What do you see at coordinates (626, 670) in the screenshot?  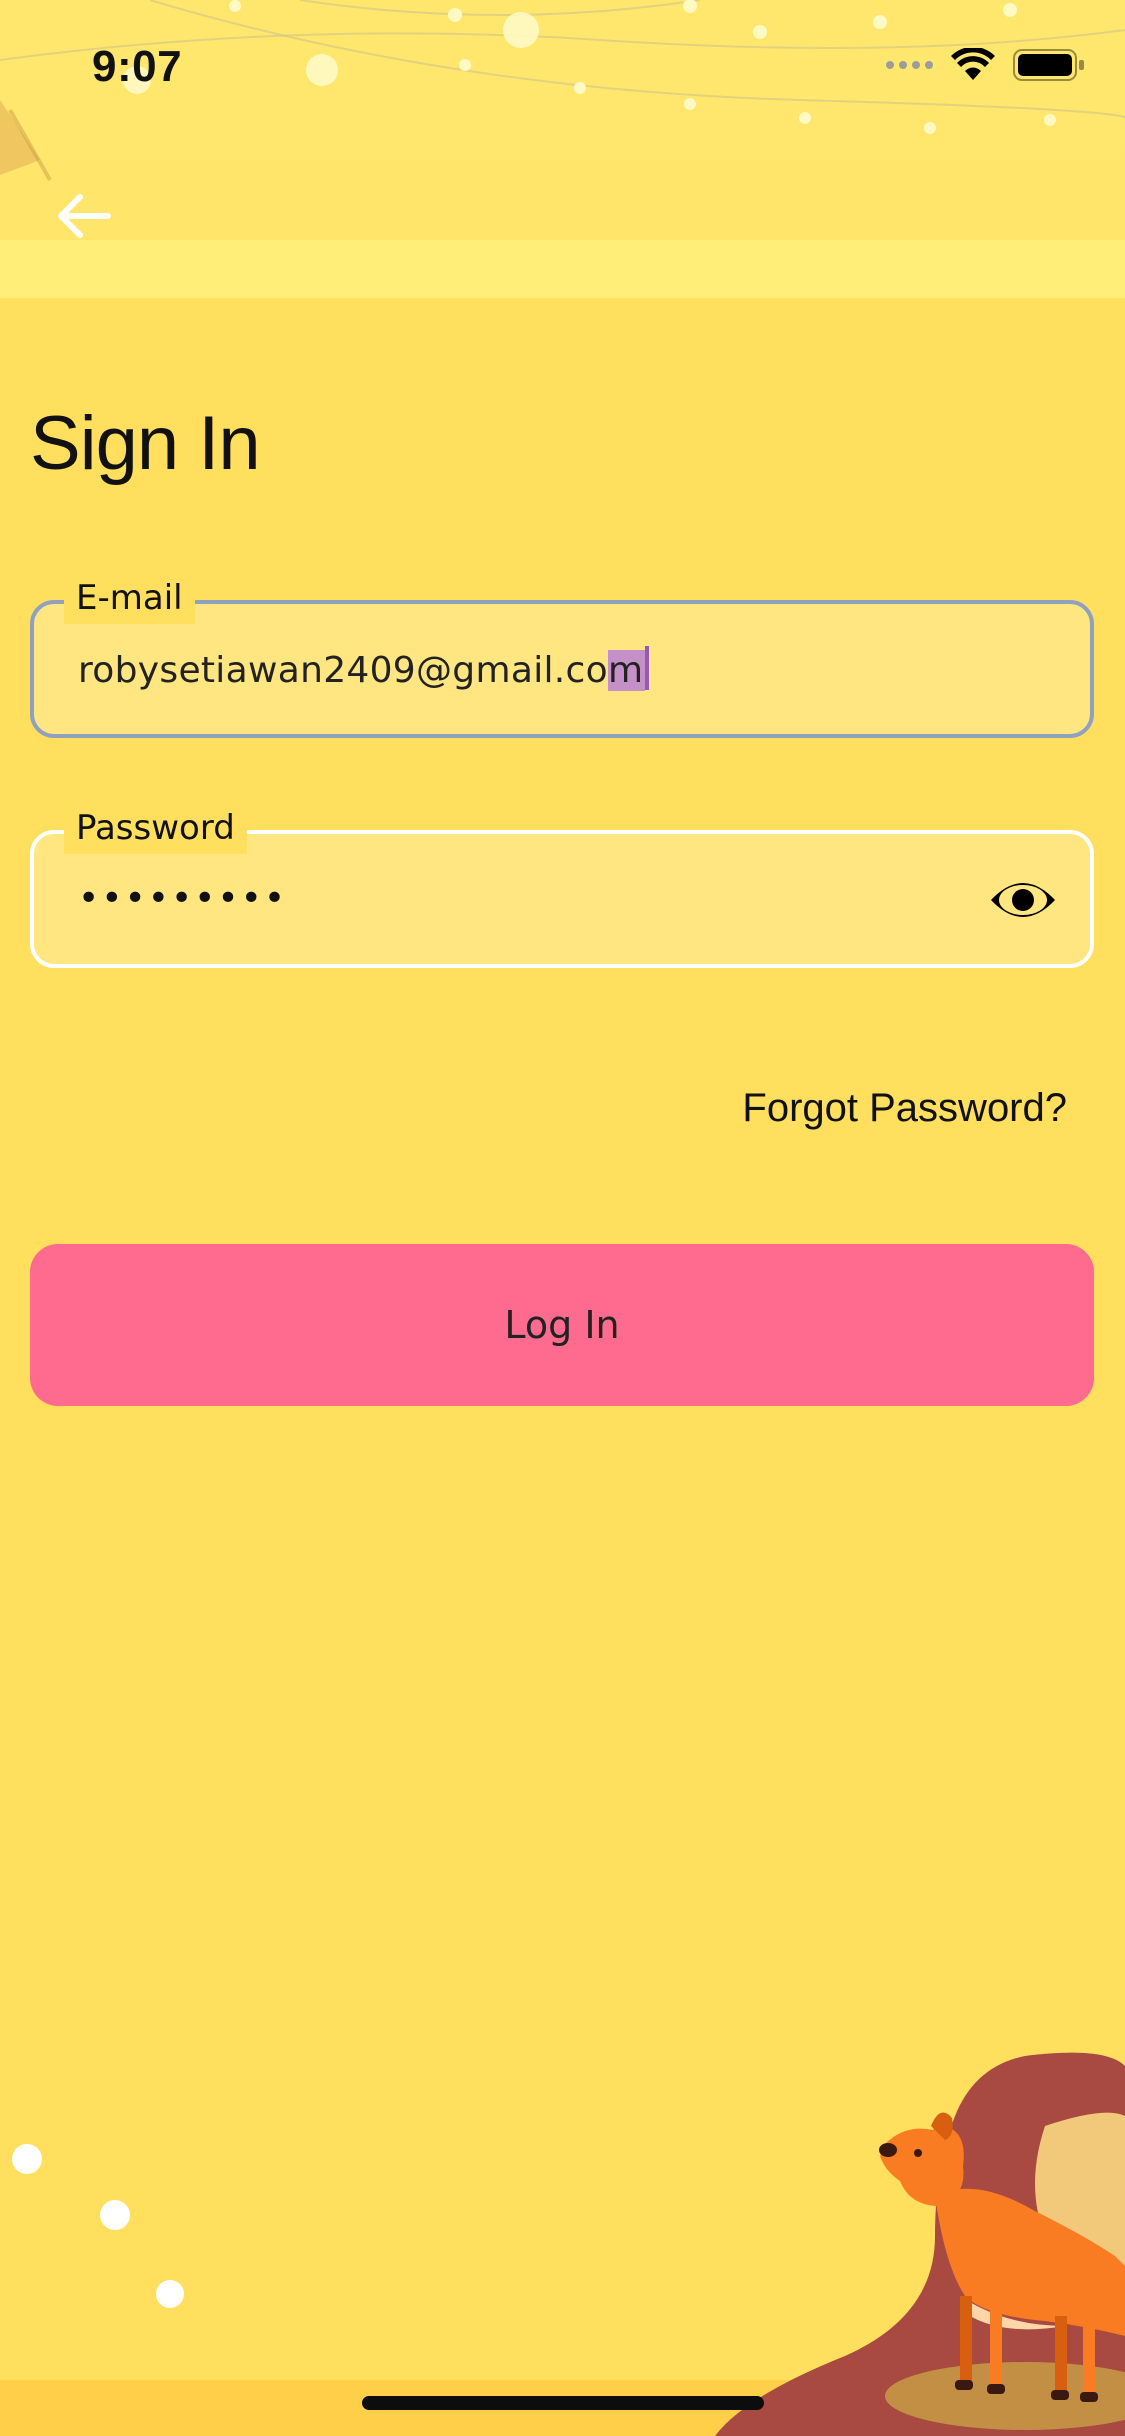 I see `email-selected-text: m` at bounding box center [626, 670].